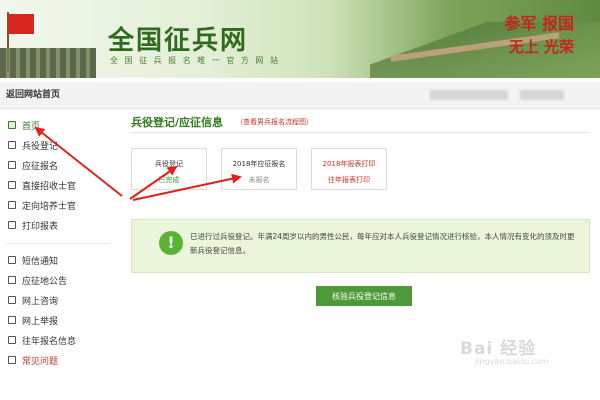 The image size is (600, 400). Describe the element at coordinates (539, 33) in the screenshot. I see `slogan: 参军 报国 无上 光荣` at that location.